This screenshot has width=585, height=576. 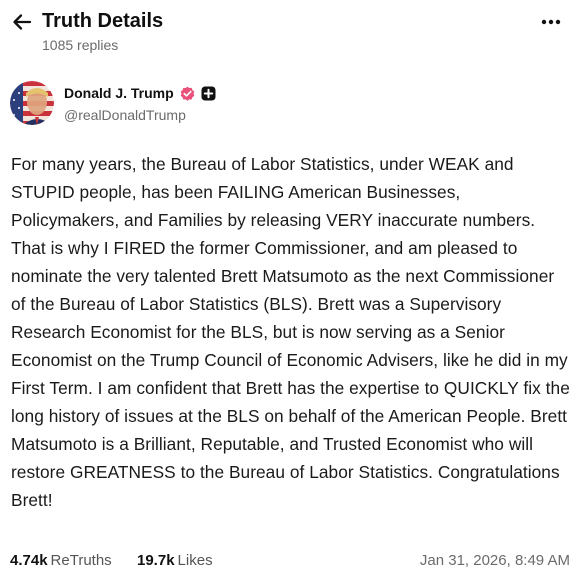 I want to click on more-options-button, so click(x=551, y=22).